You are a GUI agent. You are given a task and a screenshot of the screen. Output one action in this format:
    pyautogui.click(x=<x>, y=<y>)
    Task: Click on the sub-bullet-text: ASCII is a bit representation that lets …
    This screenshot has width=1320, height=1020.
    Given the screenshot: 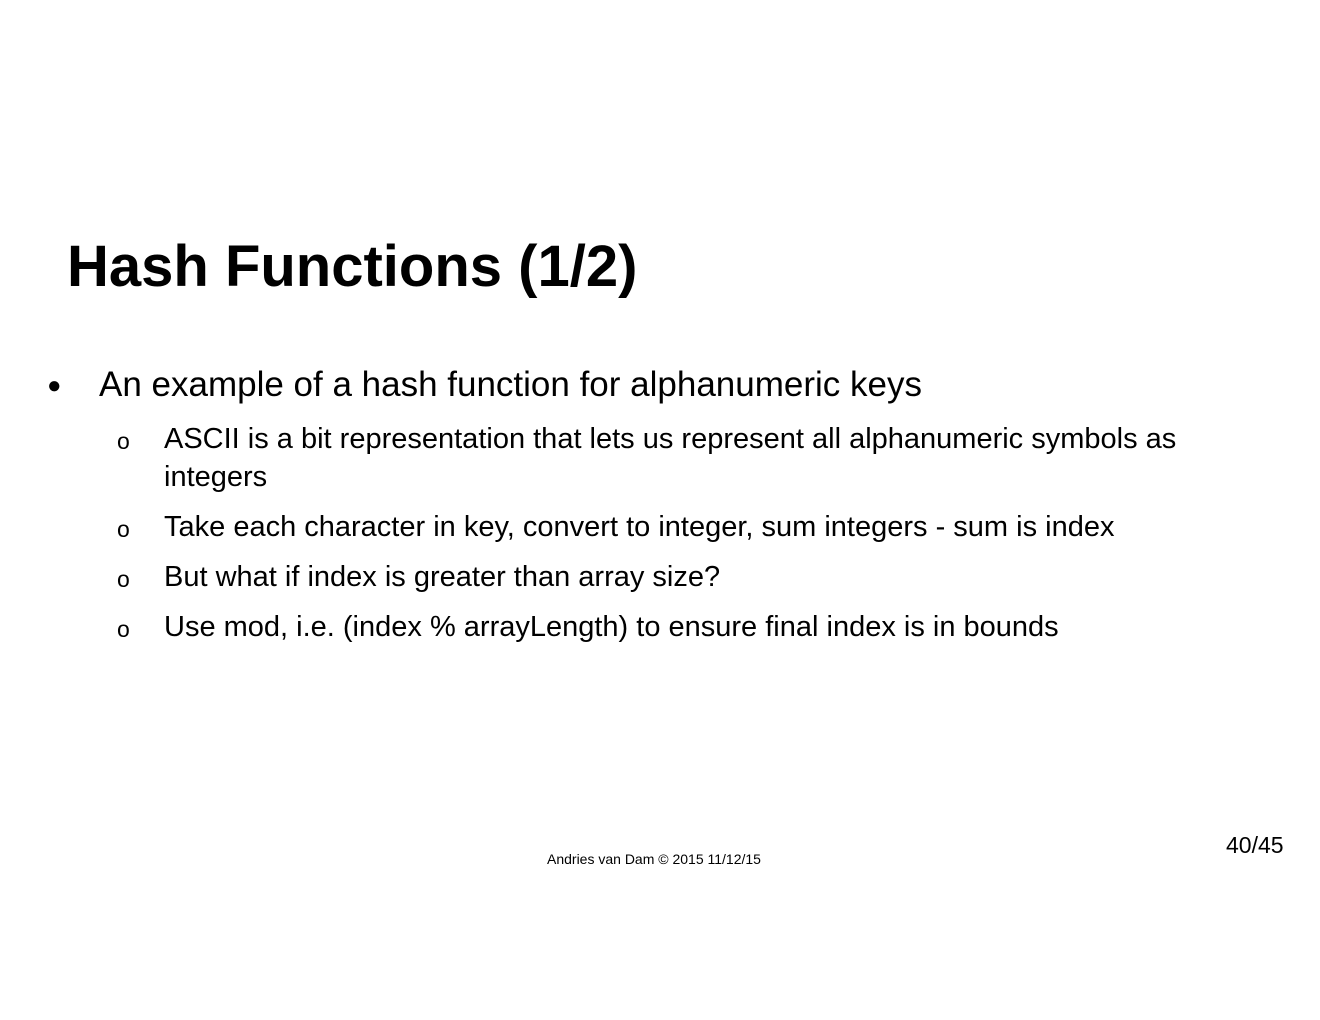 What is the action you would take?
    pyautogui.click(x=670, y=458)
    